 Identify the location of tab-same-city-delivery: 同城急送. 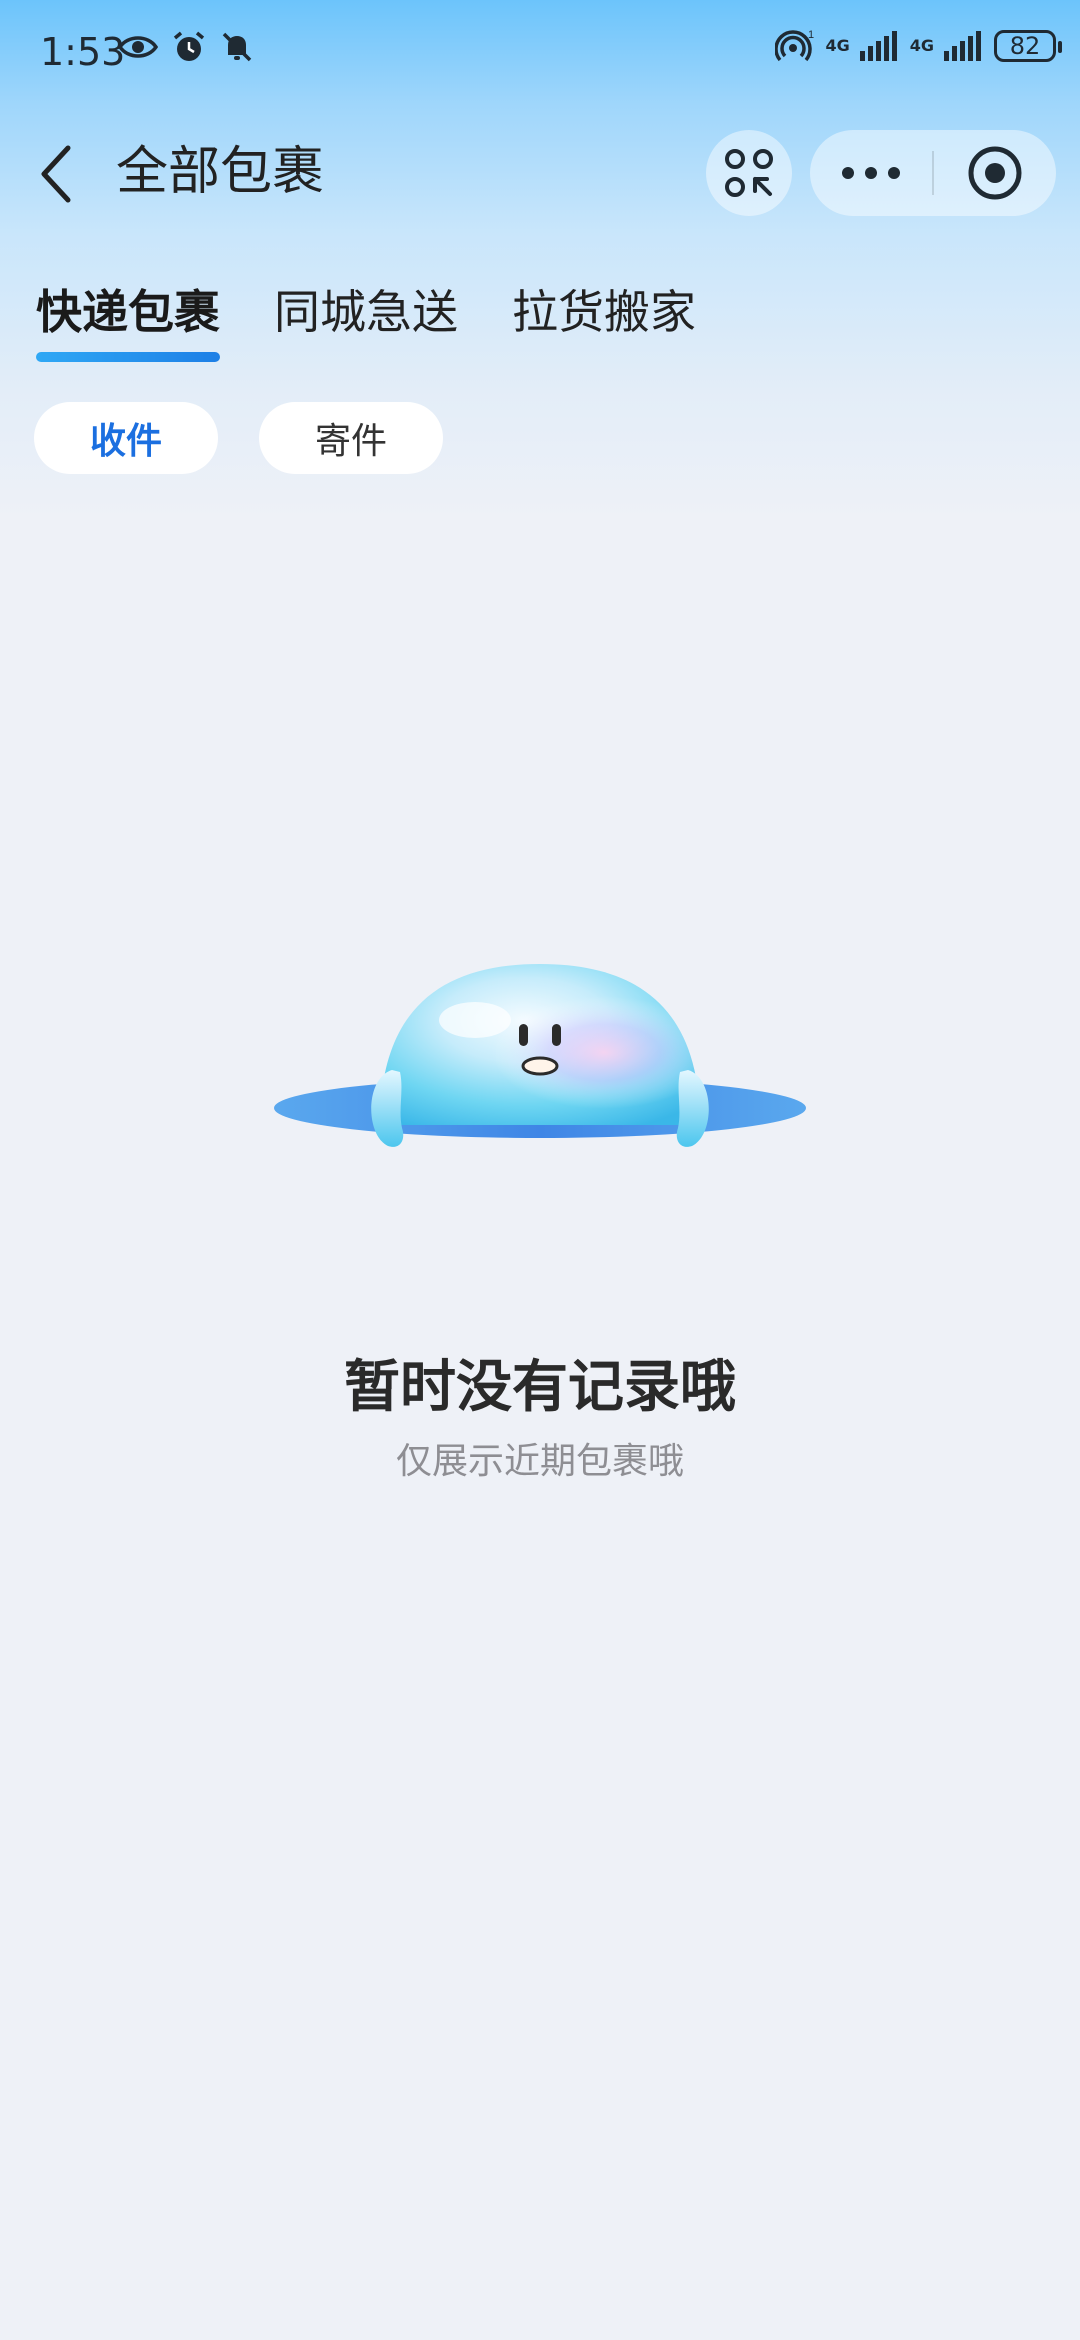
(366, 312).